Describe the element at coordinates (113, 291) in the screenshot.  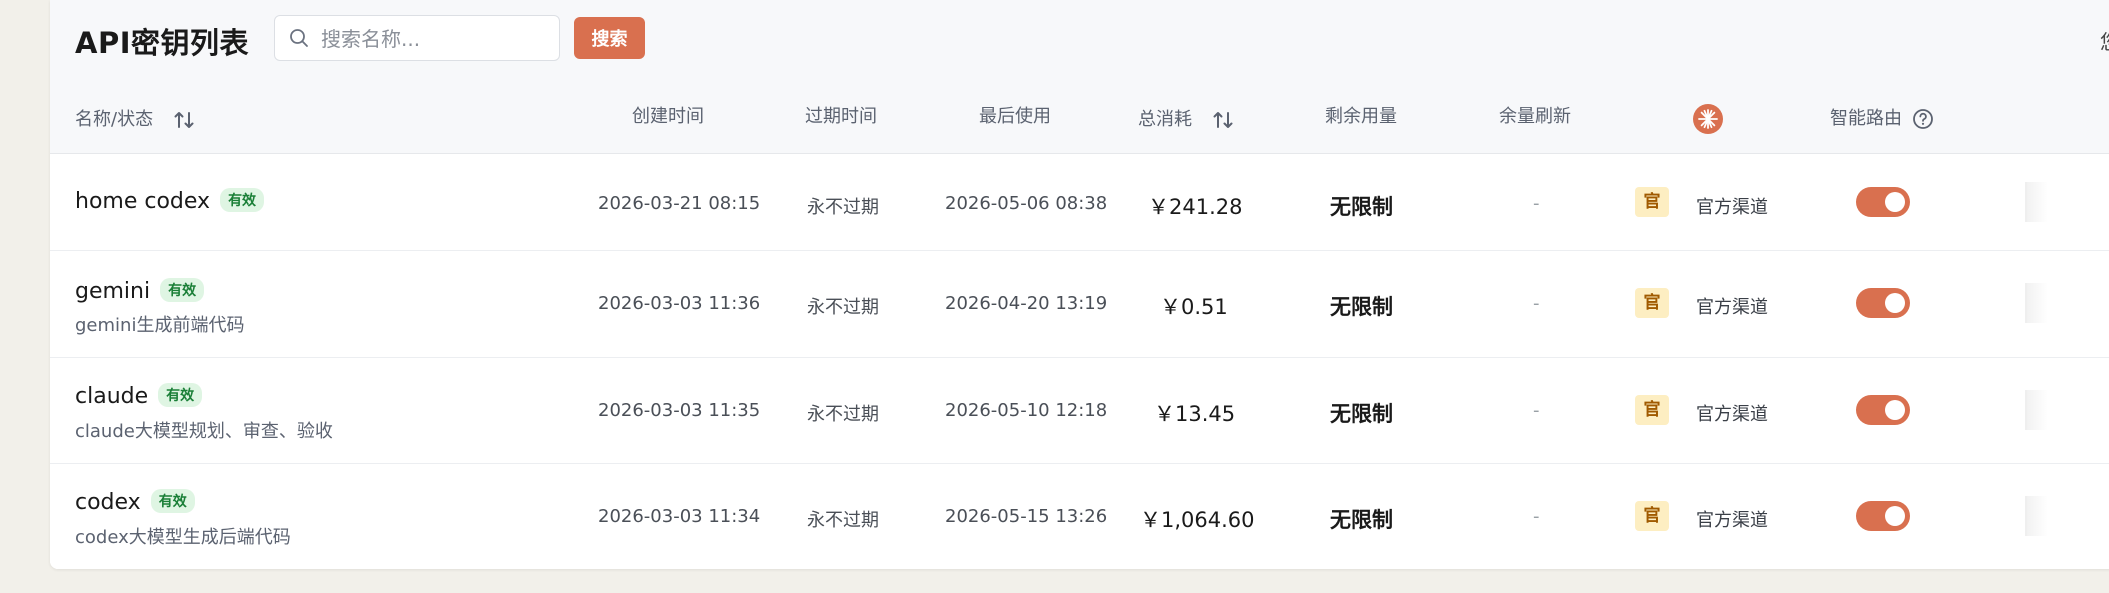
I see `key-name: gemini` at that location.